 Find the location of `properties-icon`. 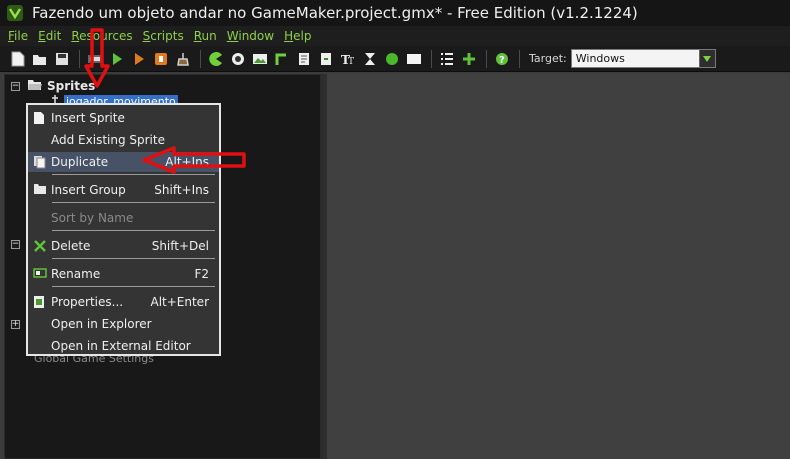

properties-icon is located at coordinates (40, 302).